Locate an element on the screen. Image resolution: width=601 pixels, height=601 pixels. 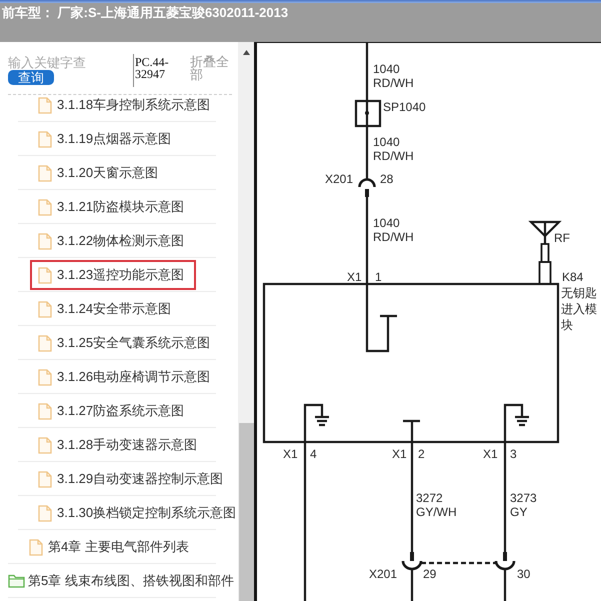
splice-label: SP1040 is located at coordinates (404, 107).